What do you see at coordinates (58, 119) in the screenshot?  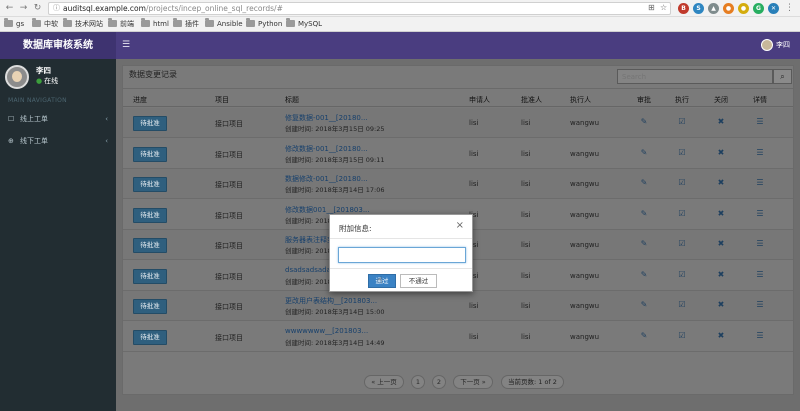 I see `sidebar-item-online-orders: ☐ 线上工单 ‹` at bounding box center [58, 119].